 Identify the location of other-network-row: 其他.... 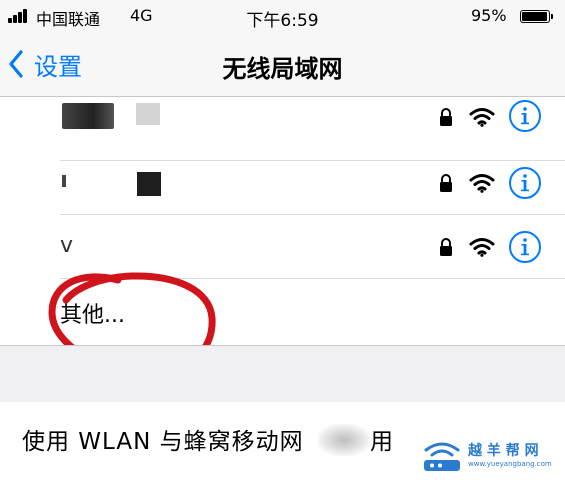
(282, 312).